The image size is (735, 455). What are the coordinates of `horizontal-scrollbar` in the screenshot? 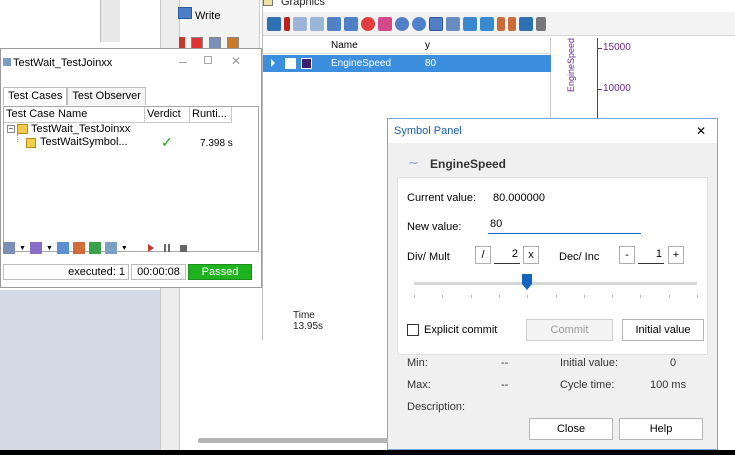 It's located at (293, 440).